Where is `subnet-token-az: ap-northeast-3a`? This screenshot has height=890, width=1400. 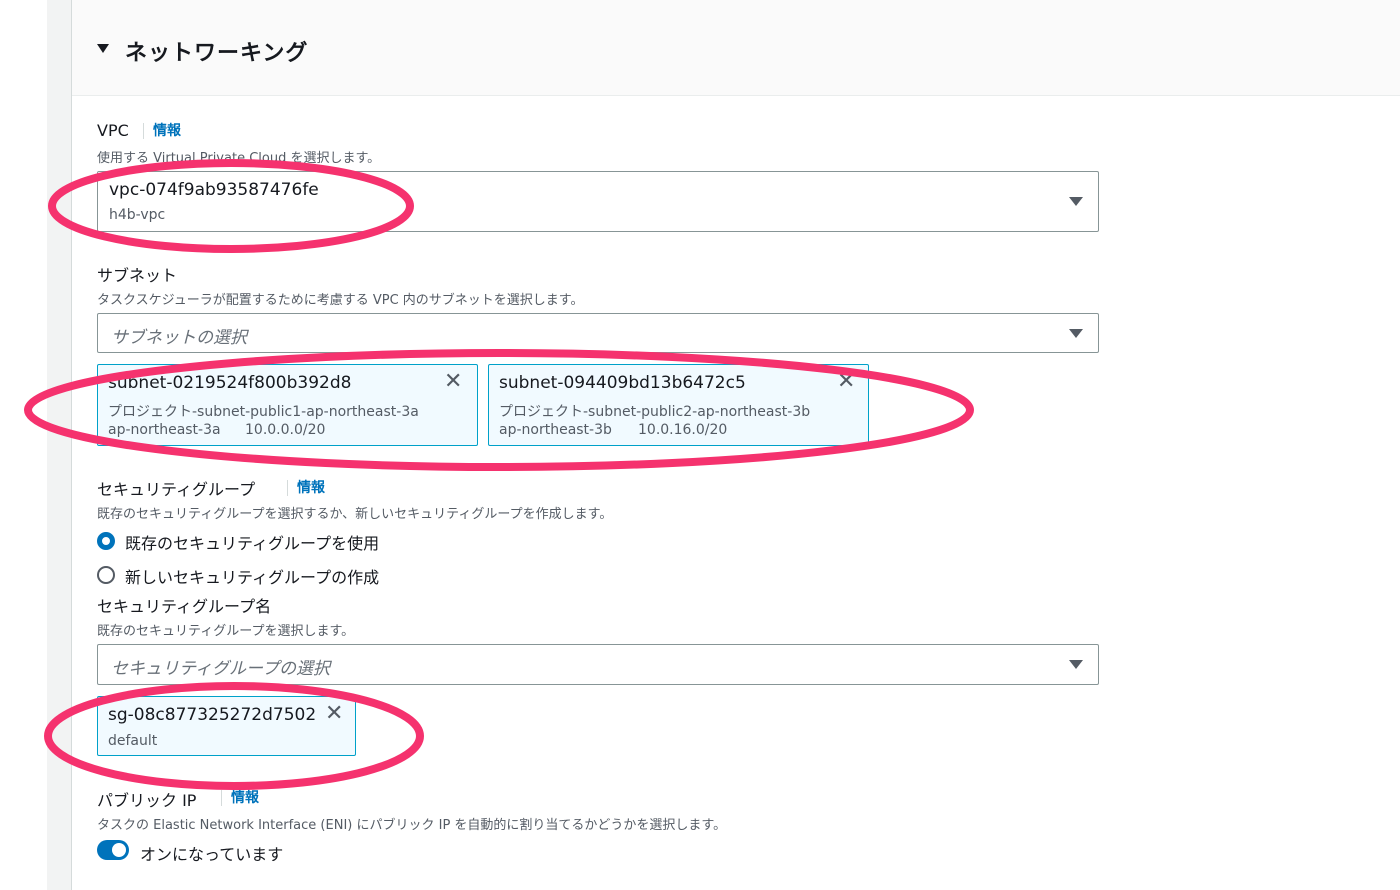
subnet-token-az: ap-northeast-3a is located at coordinates (164, 430).